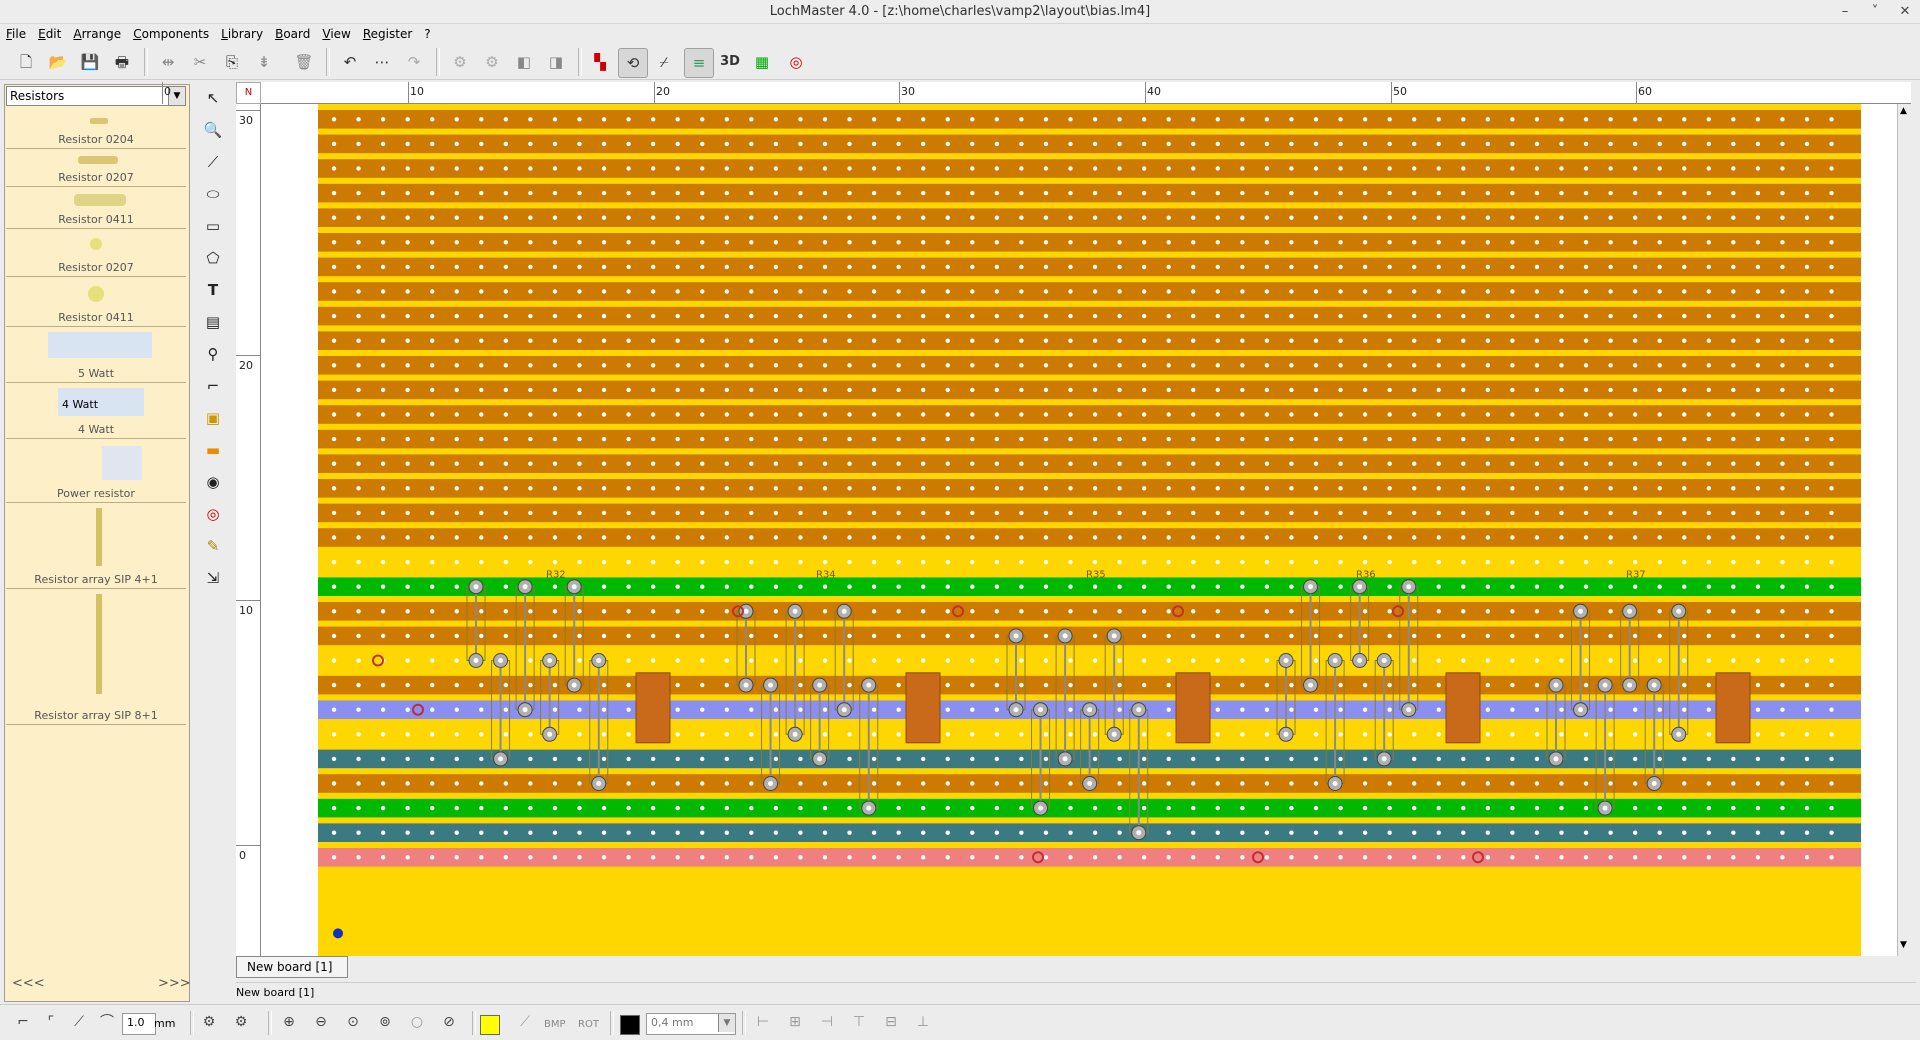 Image resolution: width=1920 pixels, height=1040 pixels. What do you see at coordinates (96, 129) in the screenshot?
I see `library-item-resistor-0204: Resistor 0204` at bounding box center [96, 129].